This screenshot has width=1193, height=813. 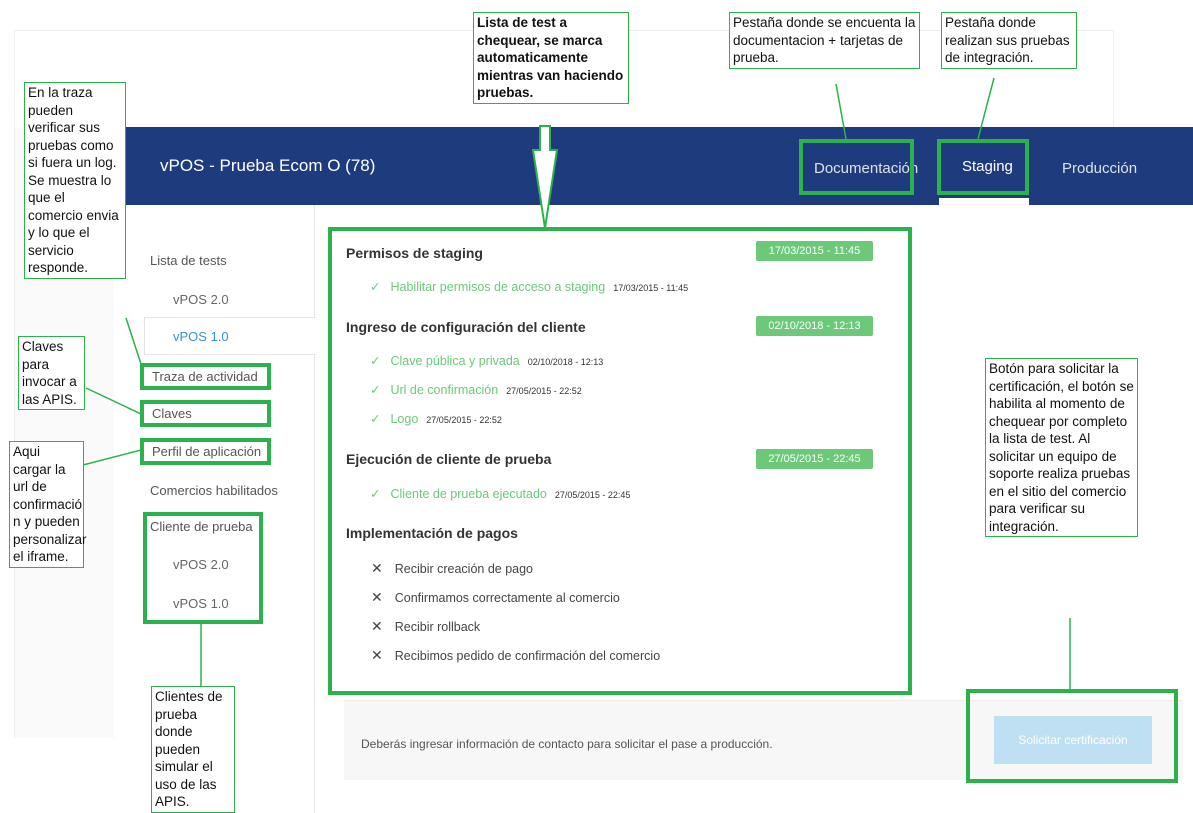 What do you see at coordinates (214, 490) in the screenshot?
I see `sidebar-item-comercios: Comercios habilitados` at bounding box center [214, 490].